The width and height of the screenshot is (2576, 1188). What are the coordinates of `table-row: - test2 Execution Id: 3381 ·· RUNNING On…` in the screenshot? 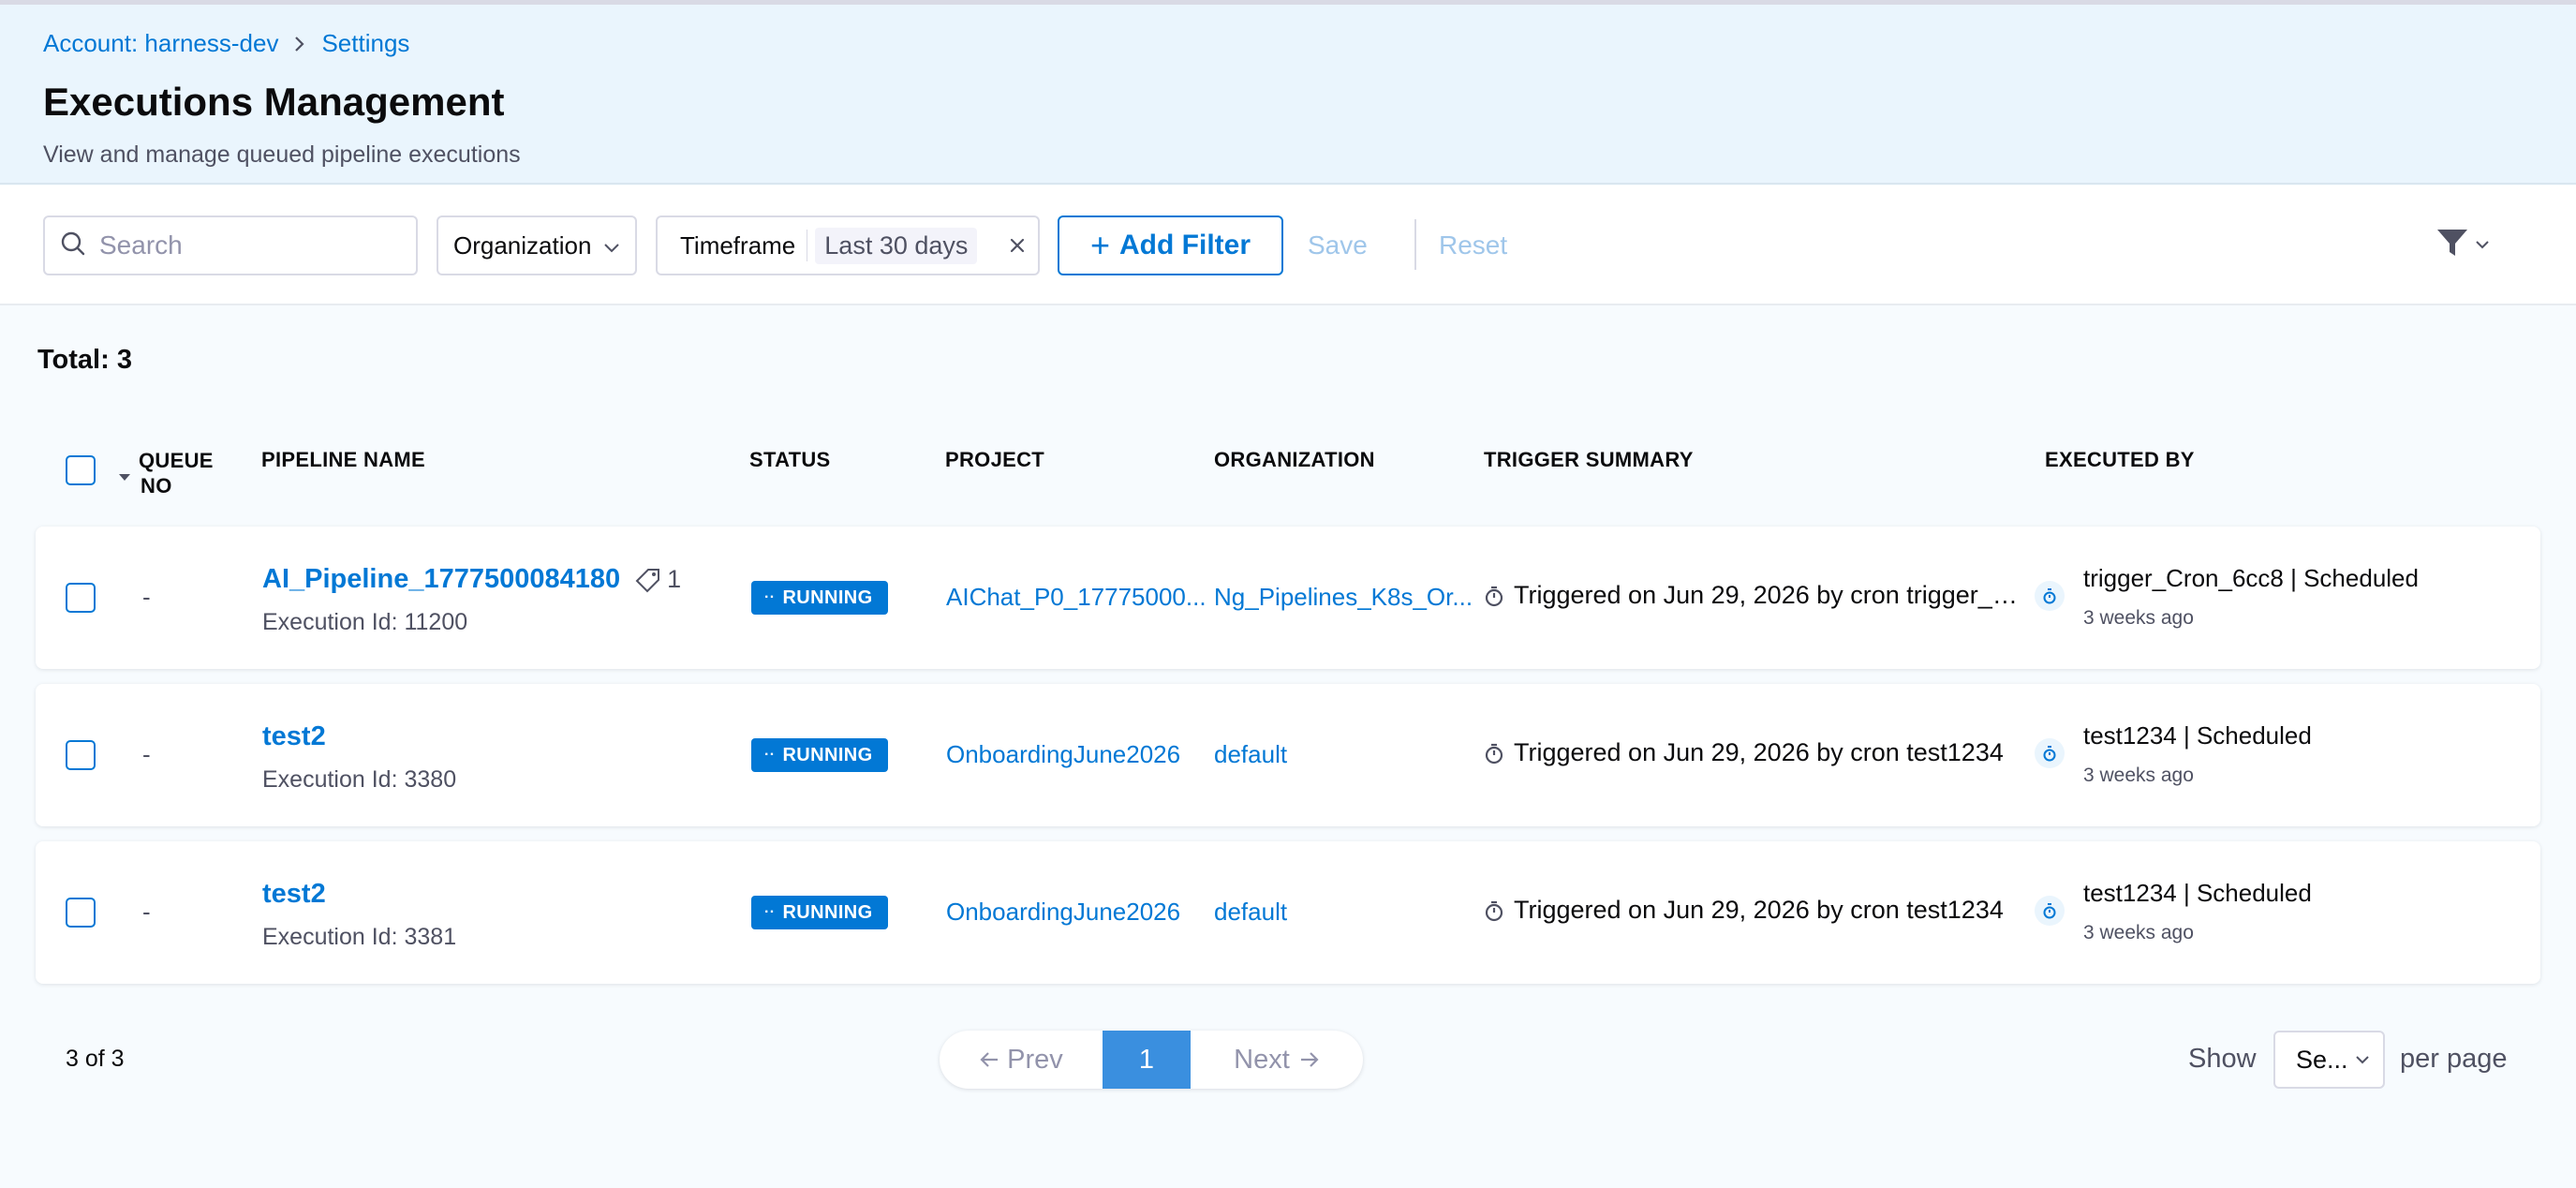 It's located at (1288, 912).